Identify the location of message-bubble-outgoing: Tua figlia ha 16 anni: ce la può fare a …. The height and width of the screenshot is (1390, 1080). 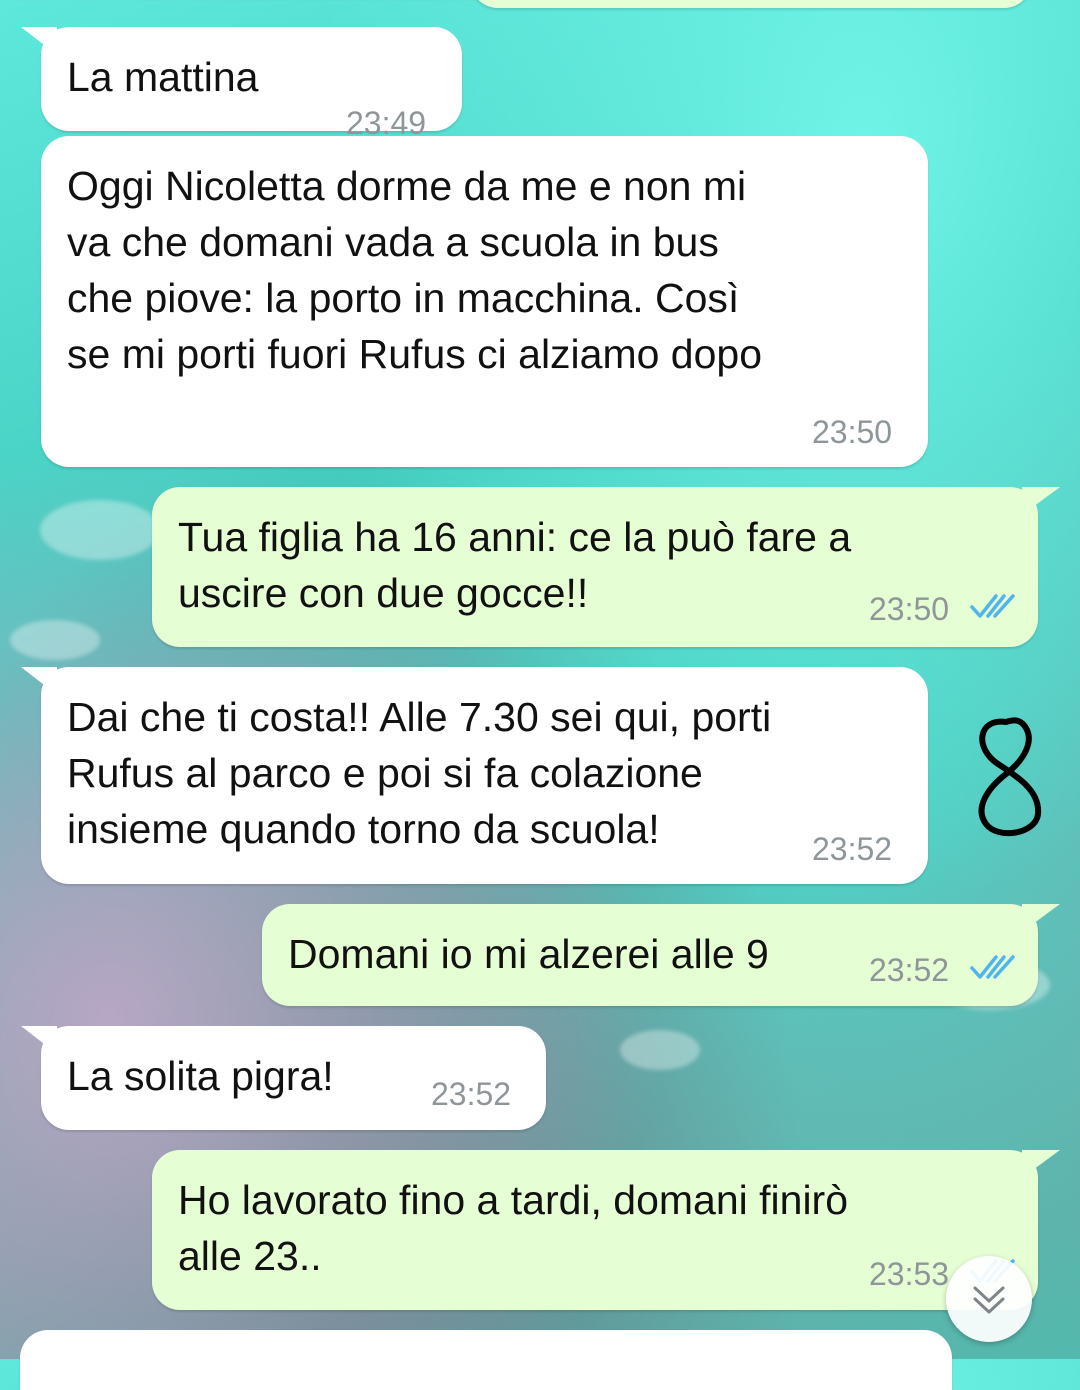
(606, 567).